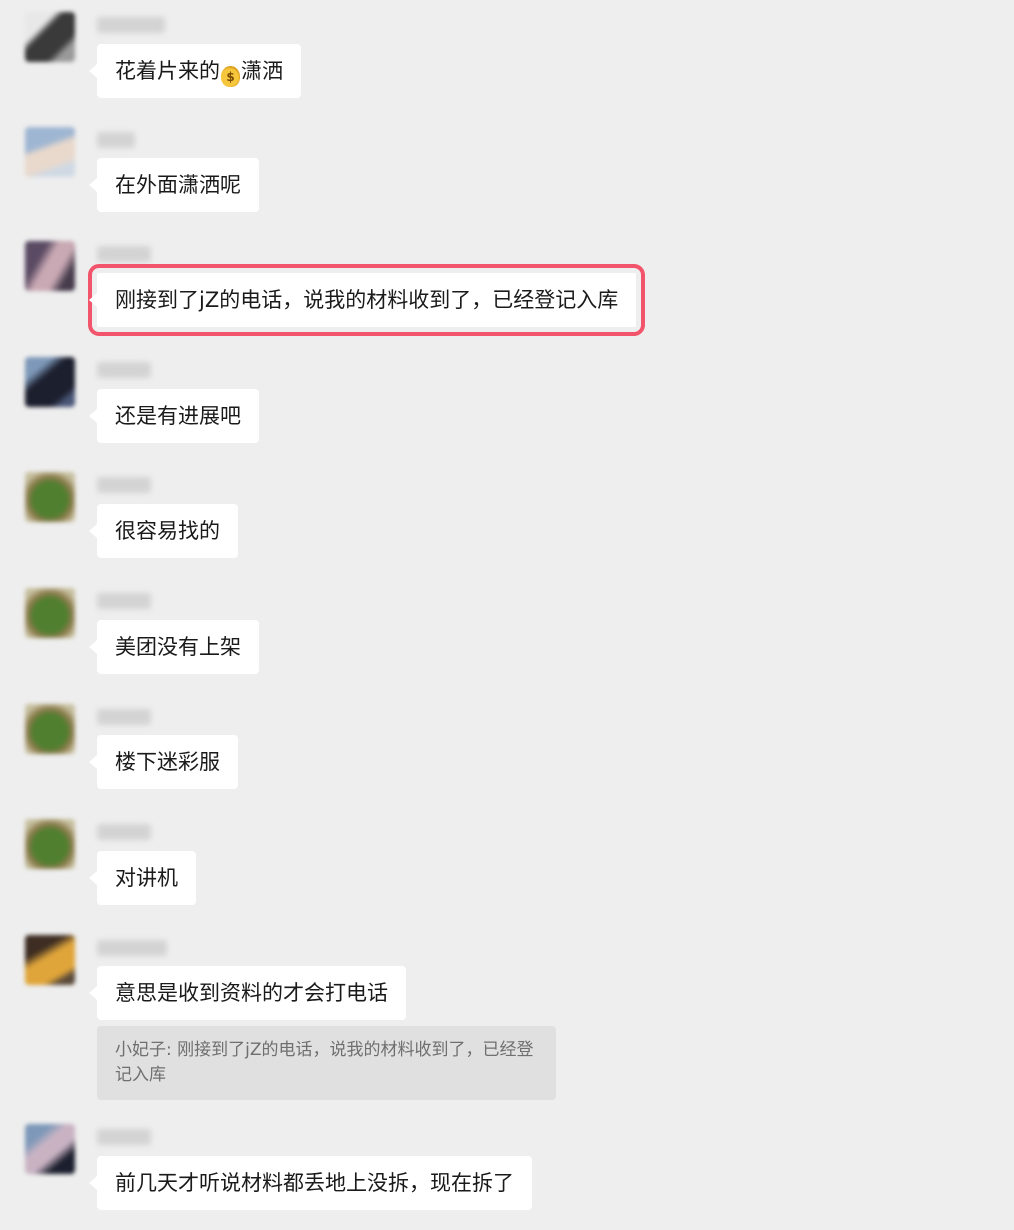 The height and width of the screenshot is (1230, 1014). Describe the element at coordinates (247, 993) in the screenshot. I see `message-bubble: 意思是收到资料的才会打电话` at that location.